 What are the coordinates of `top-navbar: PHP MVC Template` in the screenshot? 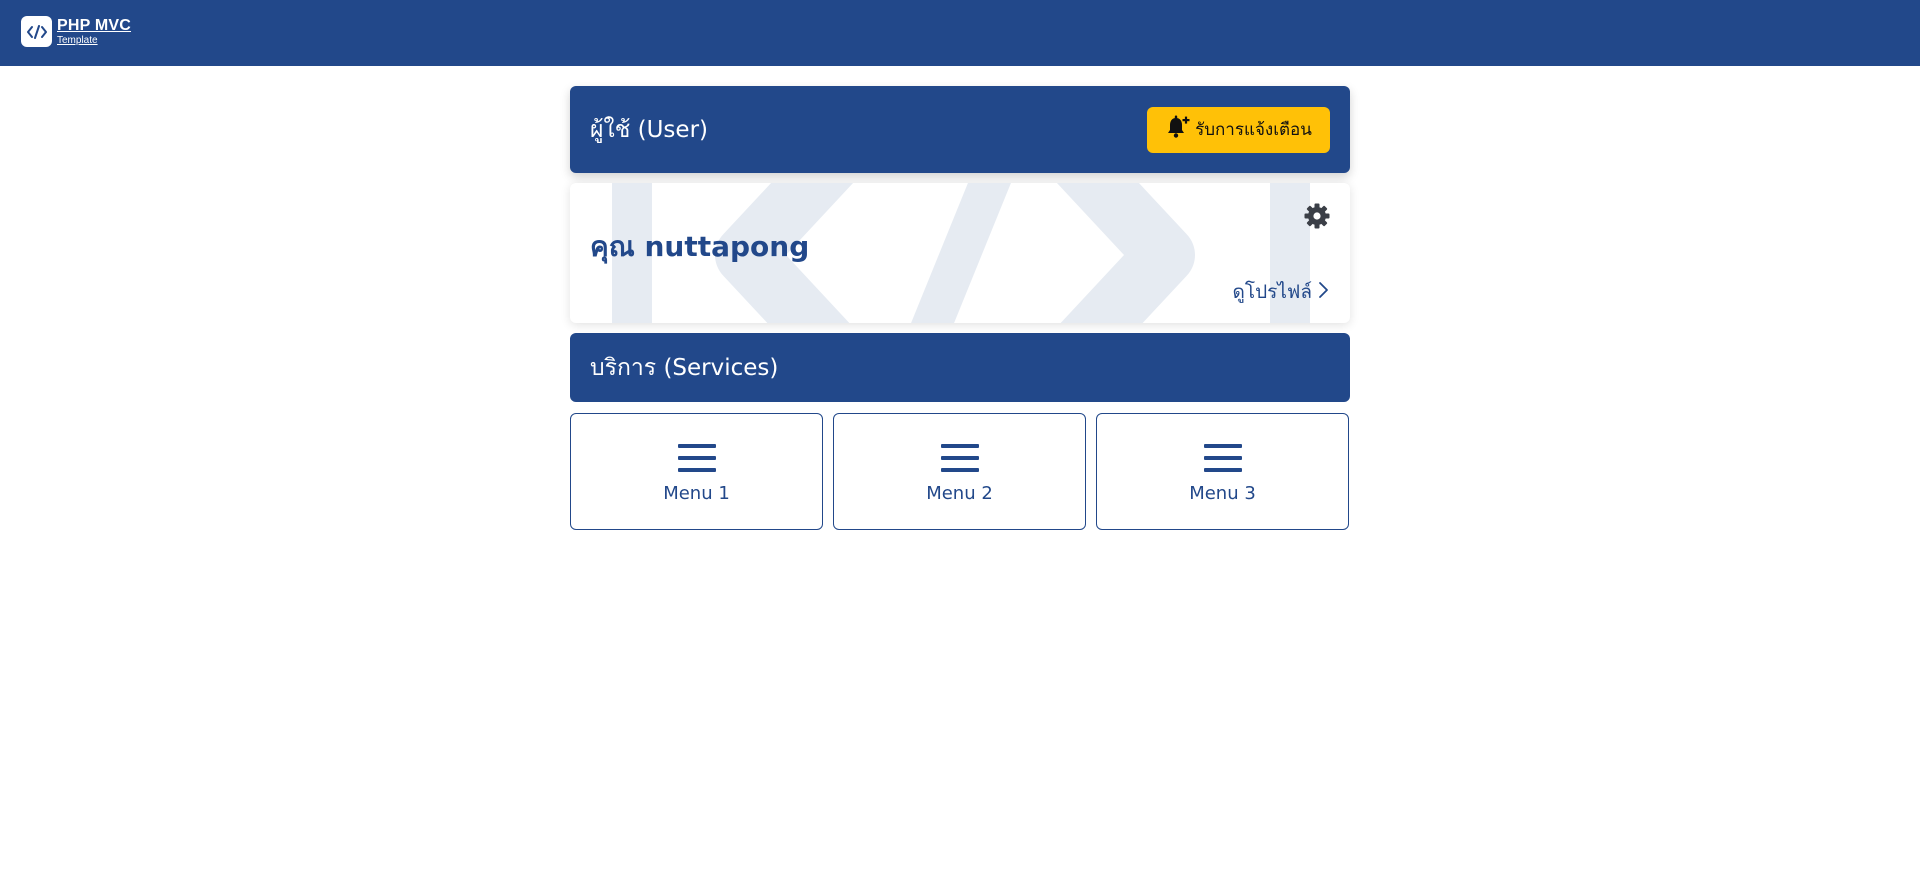 It's located at (960, 33).